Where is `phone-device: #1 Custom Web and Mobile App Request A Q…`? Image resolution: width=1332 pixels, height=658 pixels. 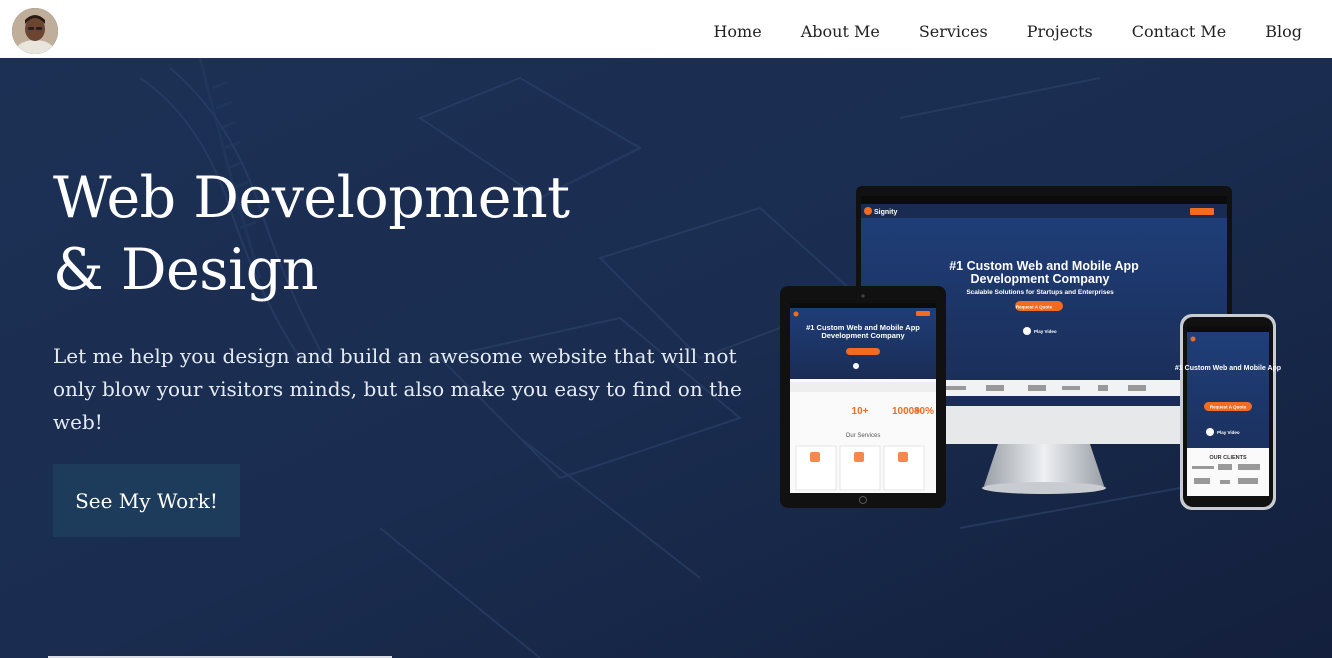 phone-device: #1 Custom Web and Mobile App Request A Q… is located at coordinates (1228, 412).